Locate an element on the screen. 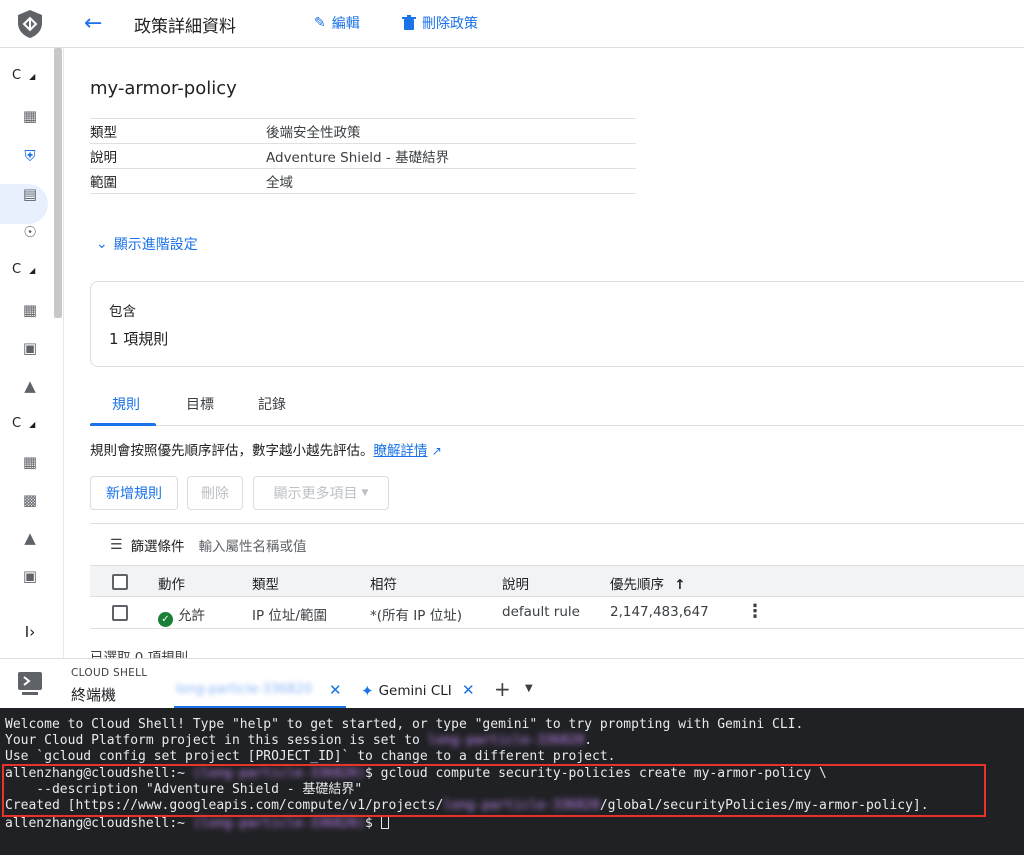  highlight-box is located at coordinates (494, 790).